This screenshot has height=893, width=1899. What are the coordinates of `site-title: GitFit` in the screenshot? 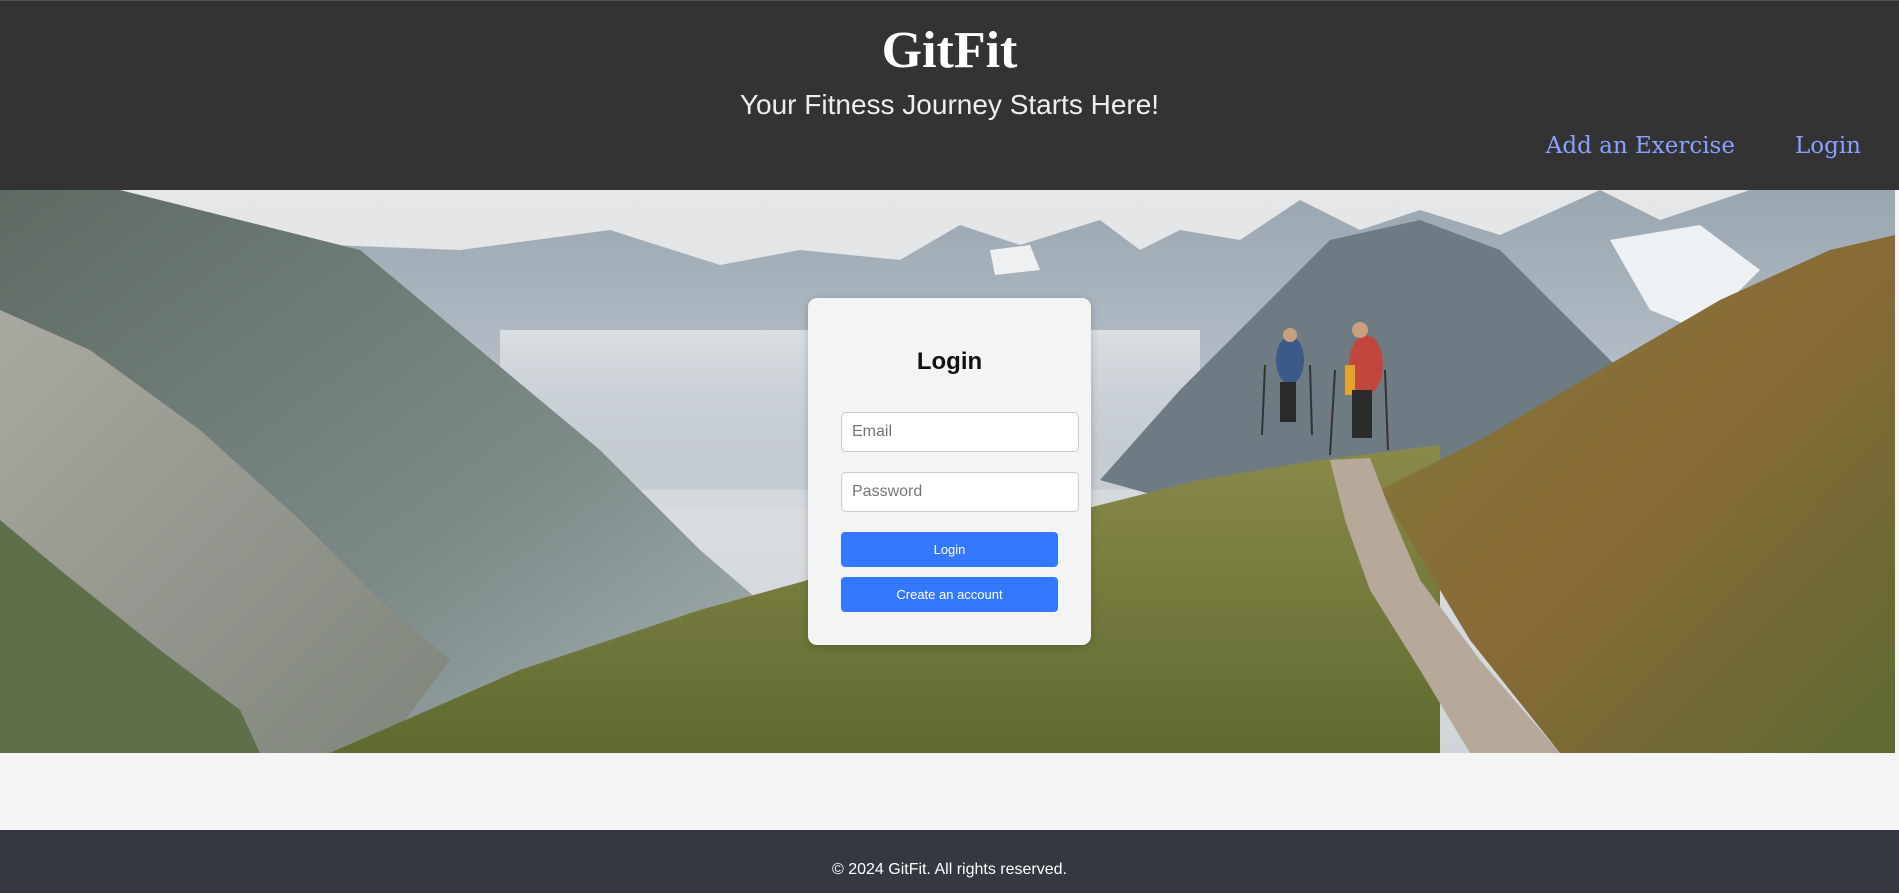 It's located at (949, 50).